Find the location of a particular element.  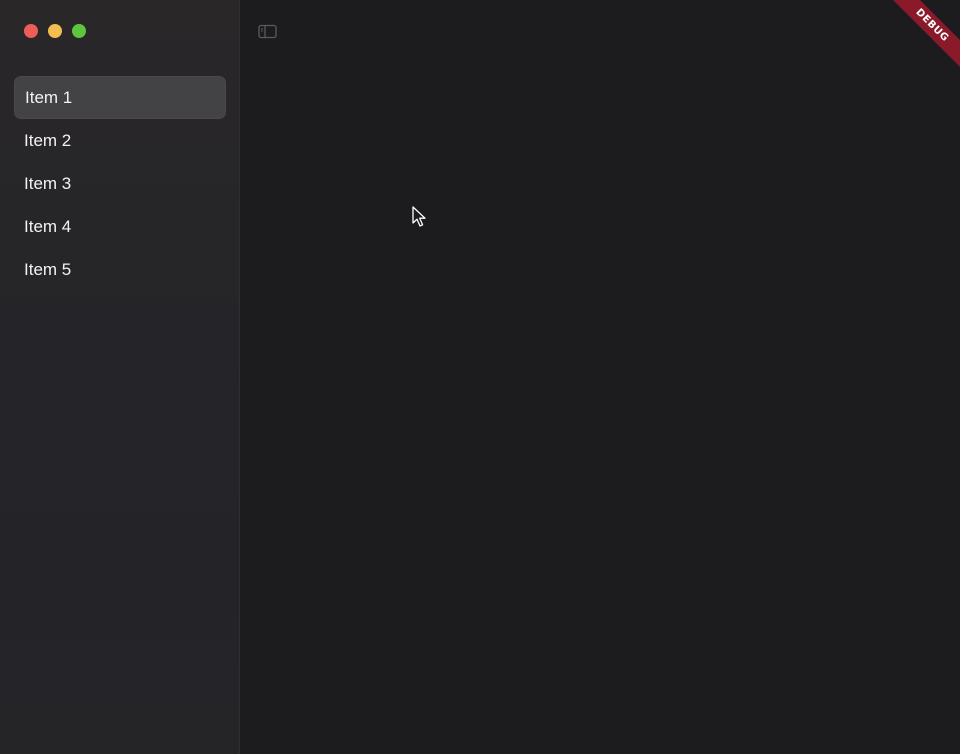

minimize-window-button is located at coordinates (55, 31).